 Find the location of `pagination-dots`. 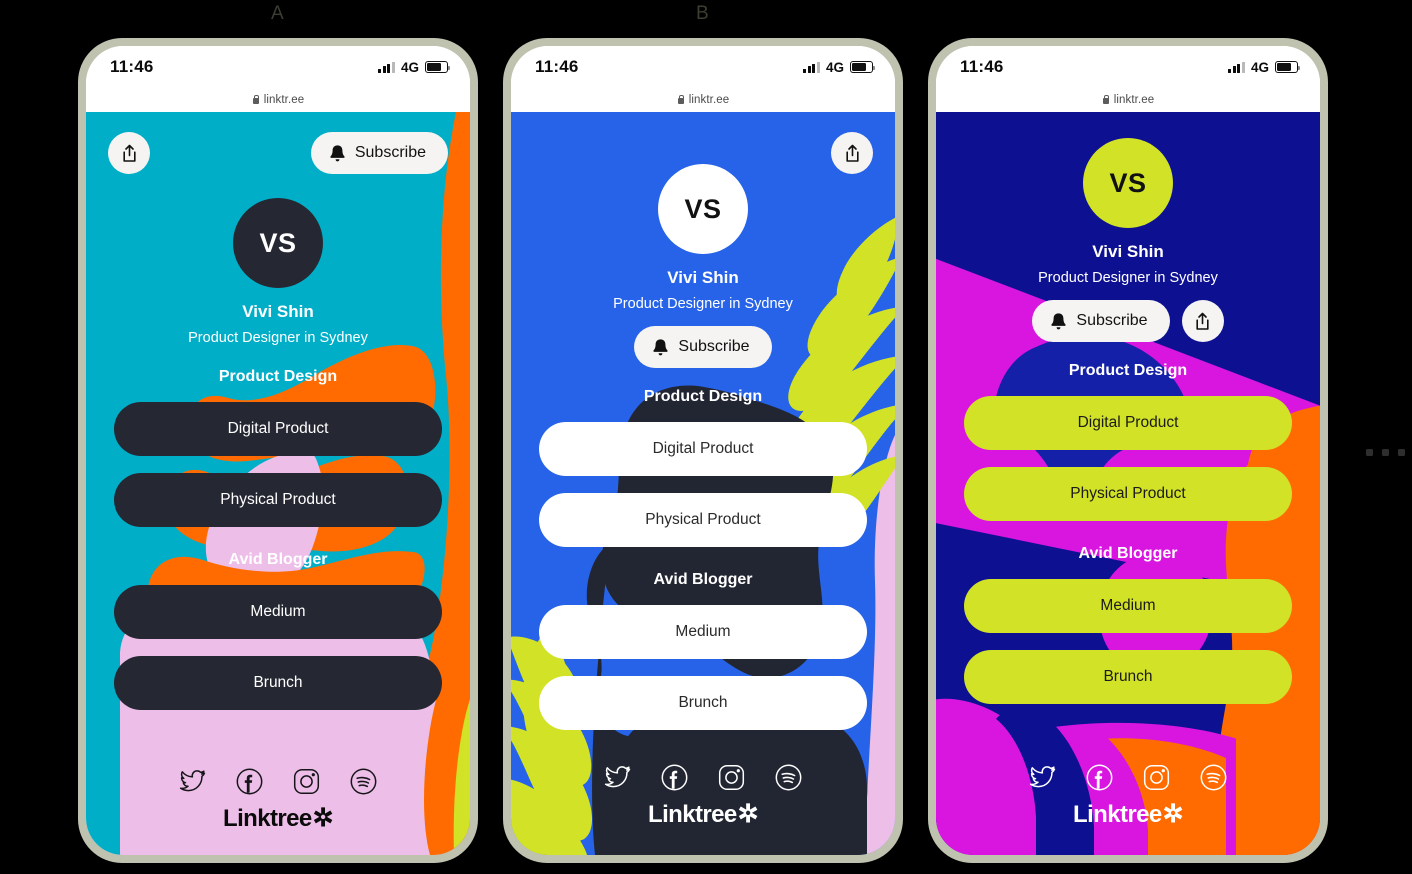

pagination-dots is located at coordinates (1385, 452).